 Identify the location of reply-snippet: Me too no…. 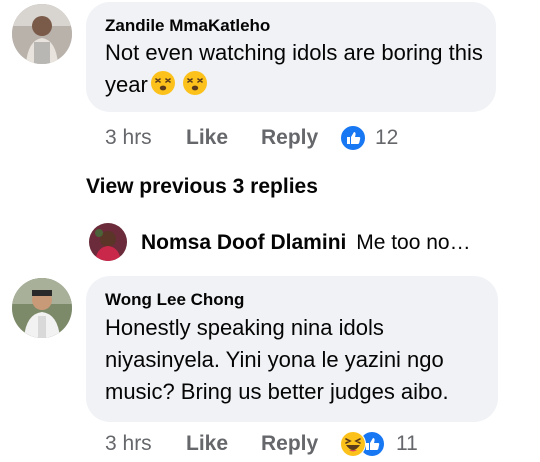
(413, 242).